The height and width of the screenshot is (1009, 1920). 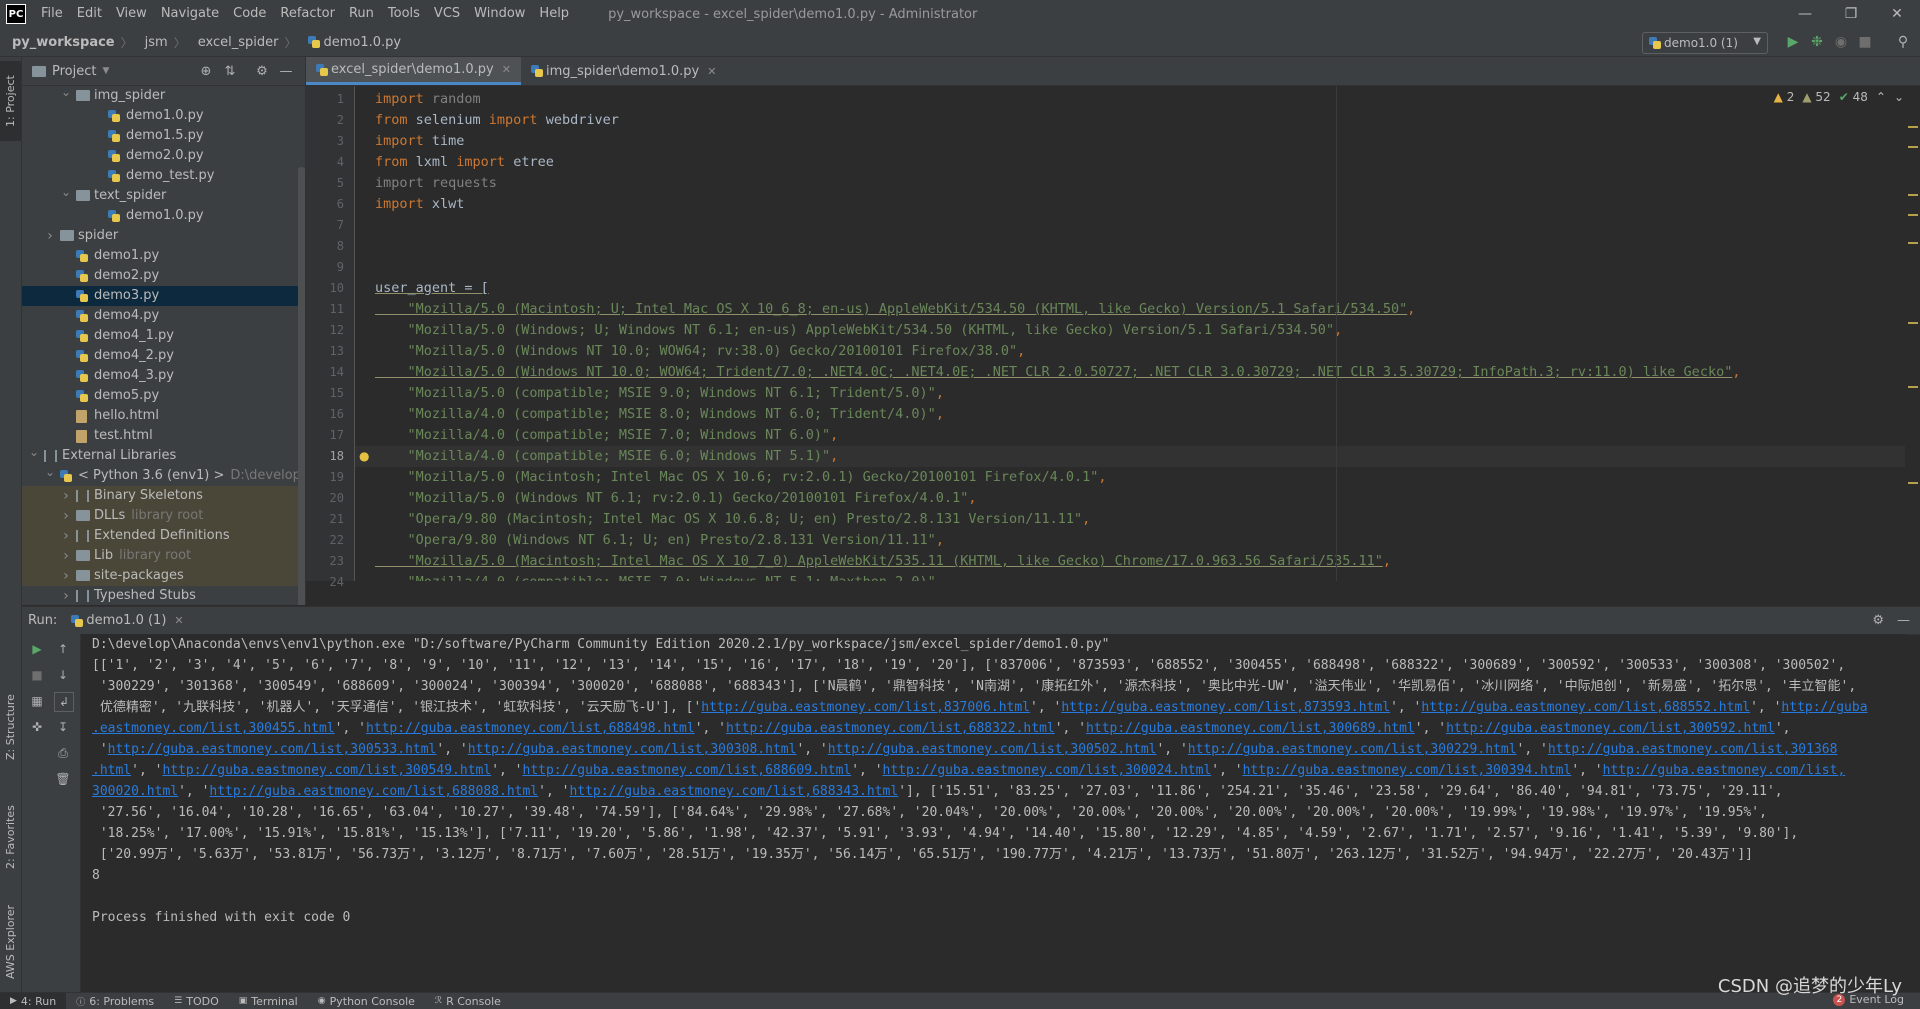 What do you see at coordinates (1805, 14) in the screenshot?
I see `minimize-icon: —` at bounding box center [1805, 14].